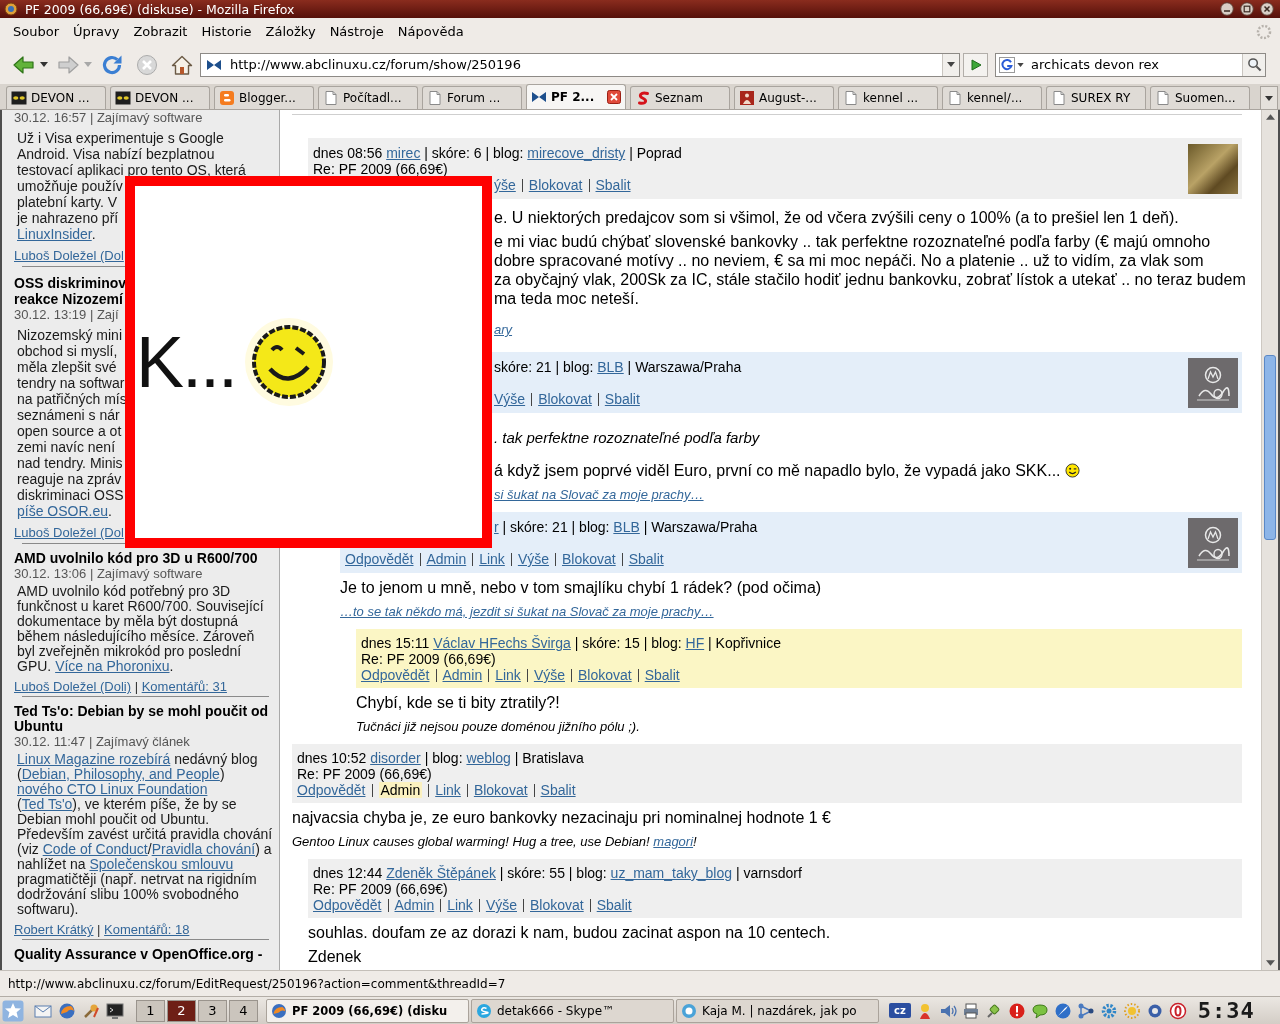 The width and height of the screenshot is (1280, 1024). Describe the element at coordinates (900, 1010) in the screenshot. I see `keyboard-layout-indicator: cz` at that location.